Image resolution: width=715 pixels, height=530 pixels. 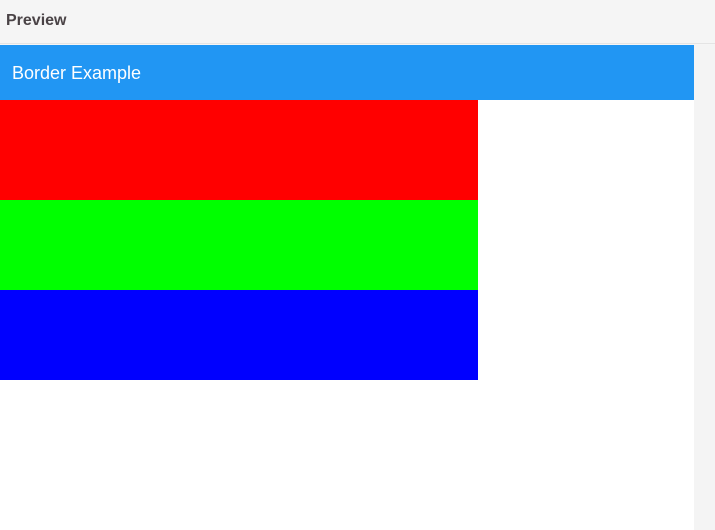 I want to click on preview-header: Preview, so click(x=357, y=22).